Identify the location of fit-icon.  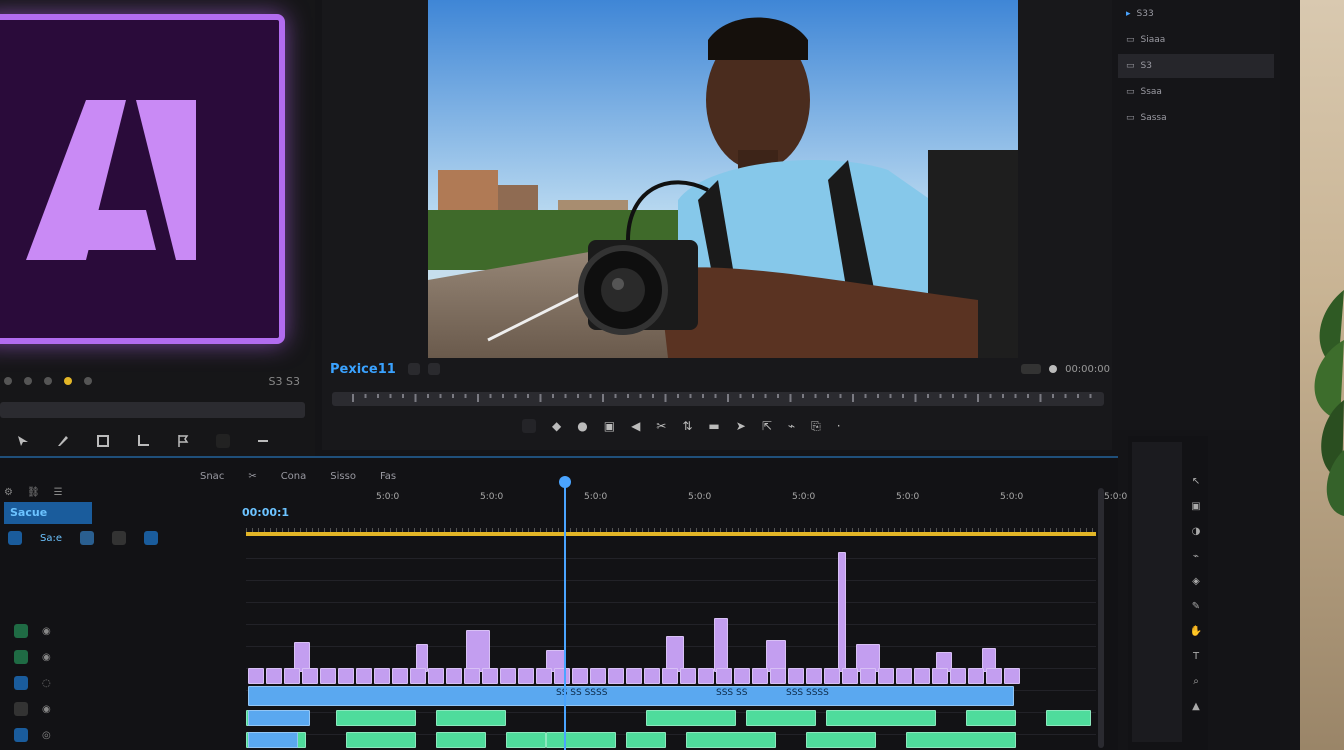
(1031, 369).